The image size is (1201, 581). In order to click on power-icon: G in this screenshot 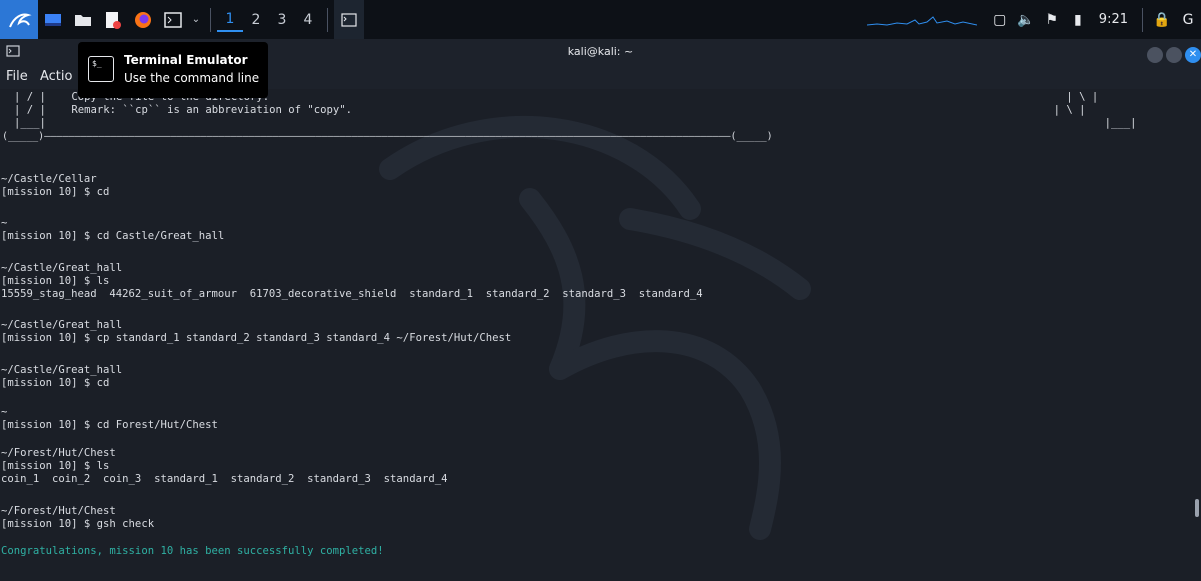, I will do `click(1188, 19)`.